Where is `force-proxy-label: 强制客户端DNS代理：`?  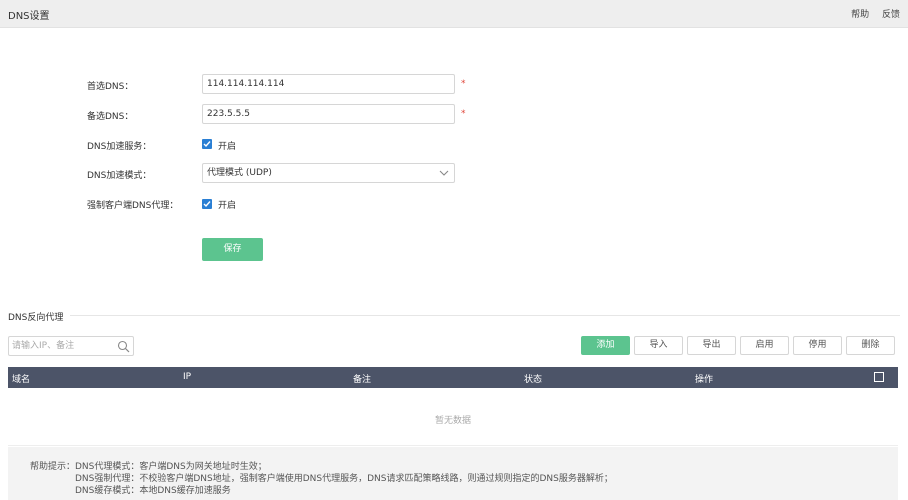
force-proxy-label: 强制客户端DNS代理： is located at coordinates (133, 206).